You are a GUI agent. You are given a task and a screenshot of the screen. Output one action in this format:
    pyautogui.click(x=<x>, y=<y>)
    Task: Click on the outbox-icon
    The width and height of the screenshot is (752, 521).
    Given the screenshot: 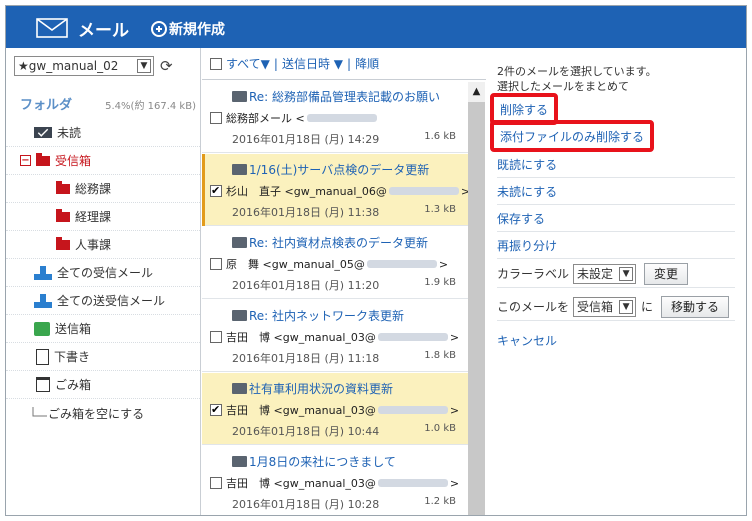 What is the action you would take?
    pyautogui.click(x=42, y=328)
    